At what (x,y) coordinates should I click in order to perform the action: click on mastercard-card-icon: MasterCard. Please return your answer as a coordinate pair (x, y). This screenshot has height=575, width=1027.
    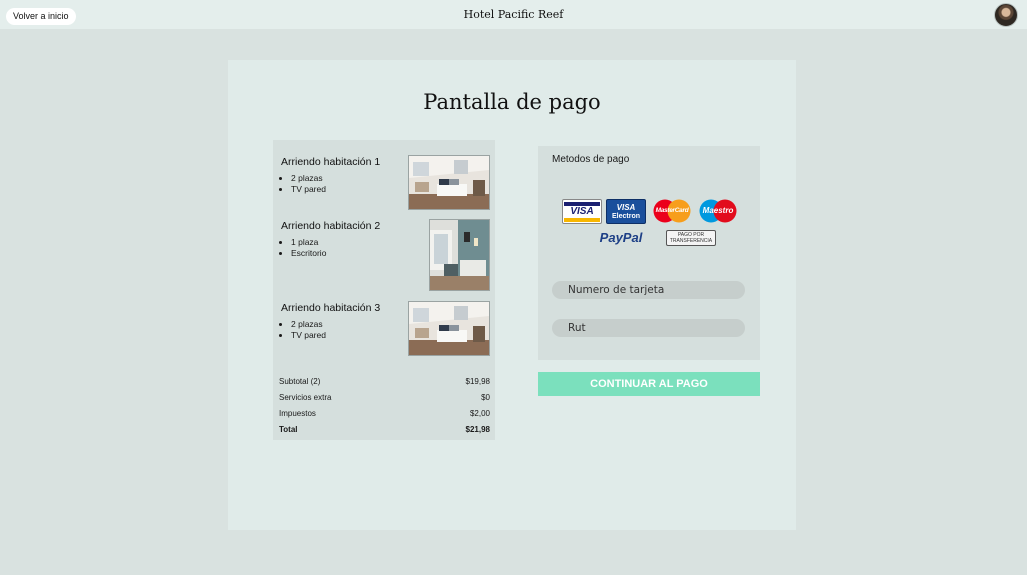
    Looking at the image, I should click on (672, 211).